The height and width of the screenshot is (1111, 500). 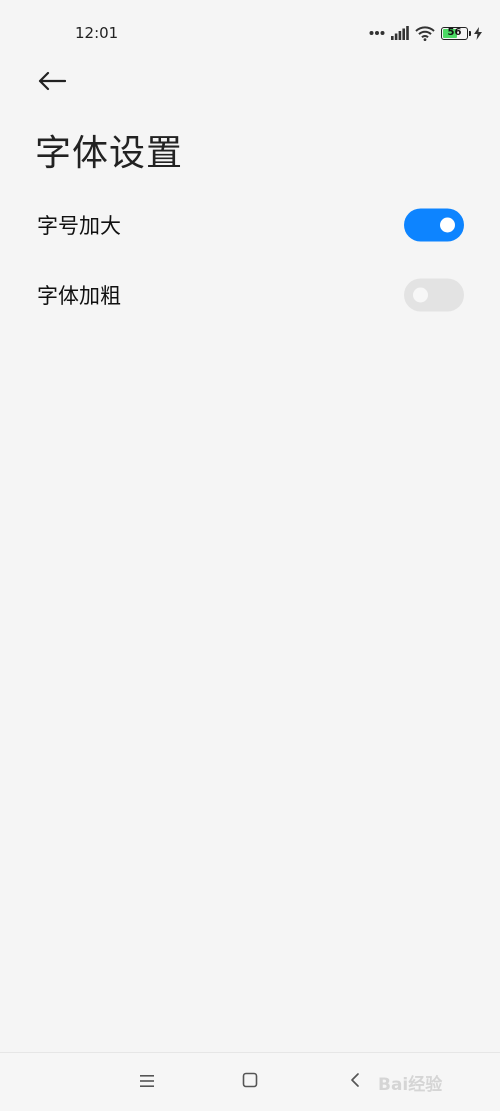 I want to click on nav-menu-button, so click(x=147, y=1082).